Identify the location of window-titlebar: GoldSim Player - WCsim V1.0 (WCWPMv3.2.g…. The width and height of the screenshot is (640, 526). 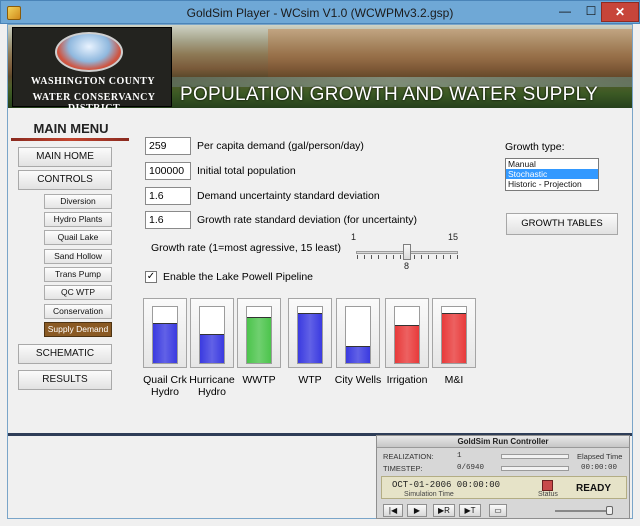
(320, 12).